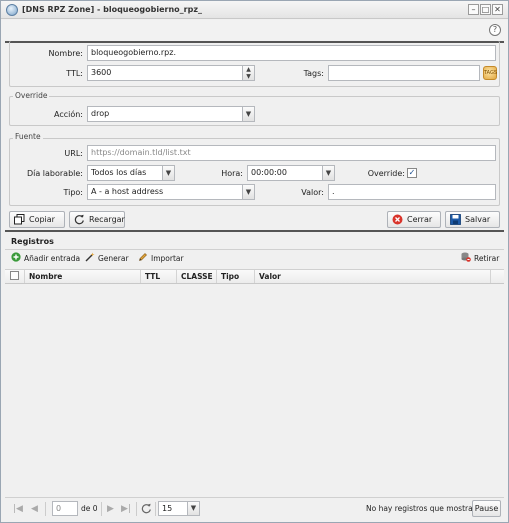  I want to click on nombre-input: bloqueogobierno.rpz., so click(291, 53).